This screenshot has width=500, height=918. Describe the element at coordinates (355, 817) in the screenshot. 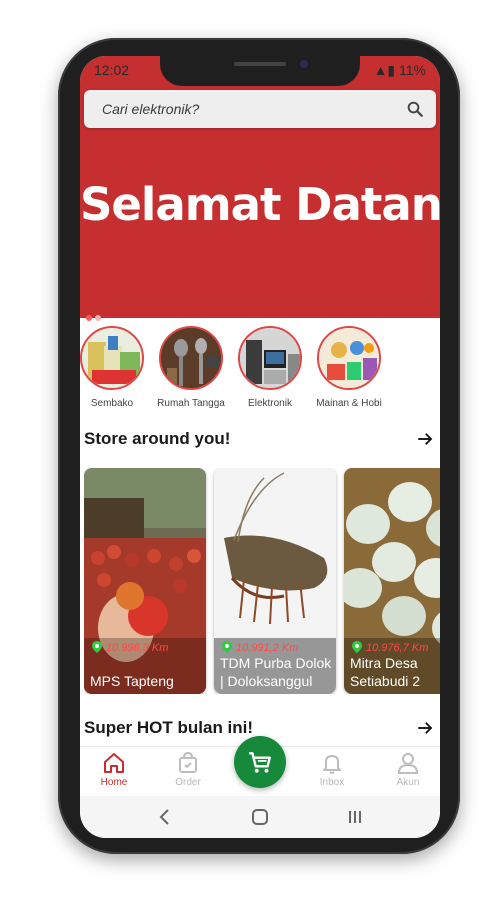

I see `recent-apps-icon` at that location.